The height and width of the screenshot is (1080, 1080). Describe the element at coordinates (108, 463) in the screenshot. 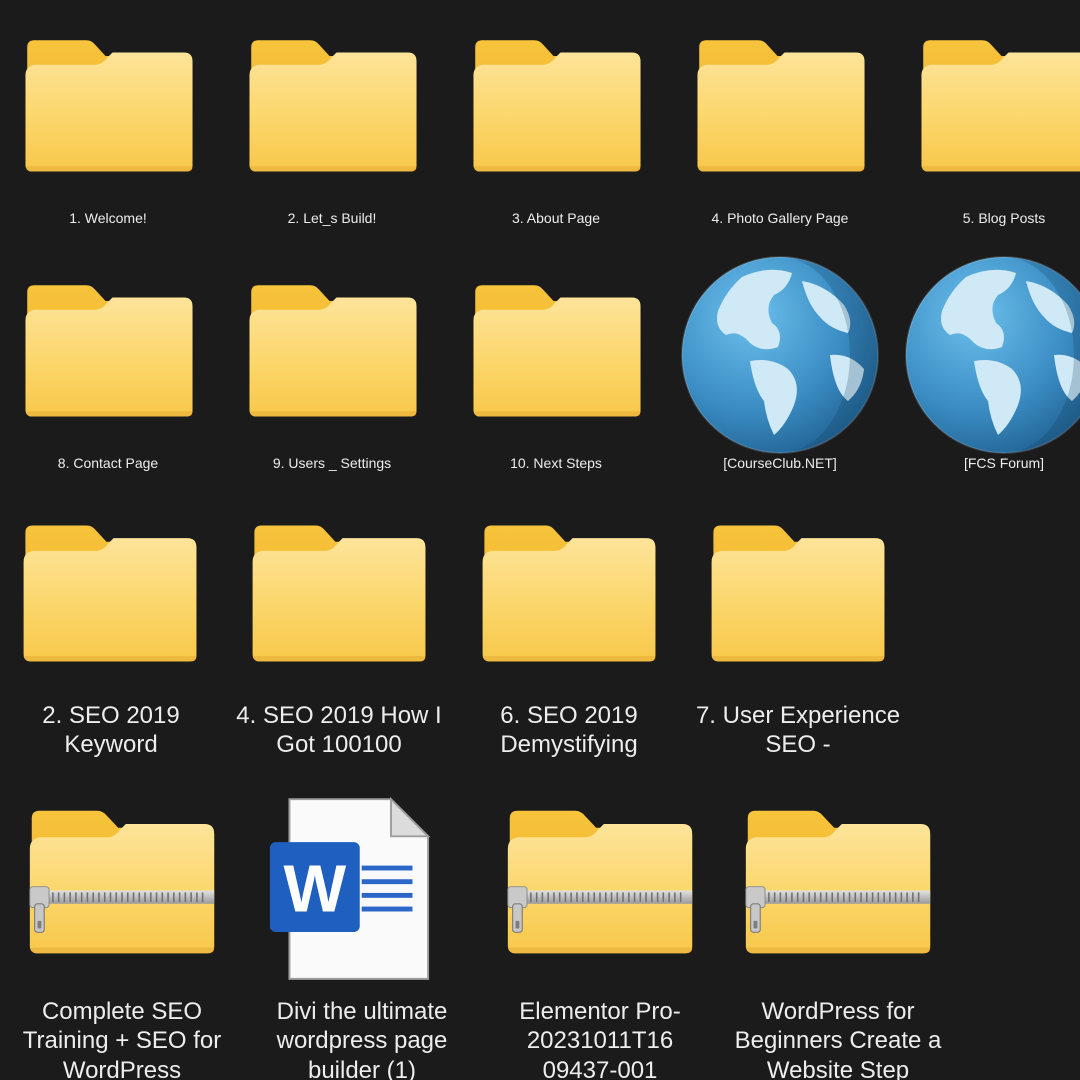

I see `file-label: 8. Contact Page` at that location.